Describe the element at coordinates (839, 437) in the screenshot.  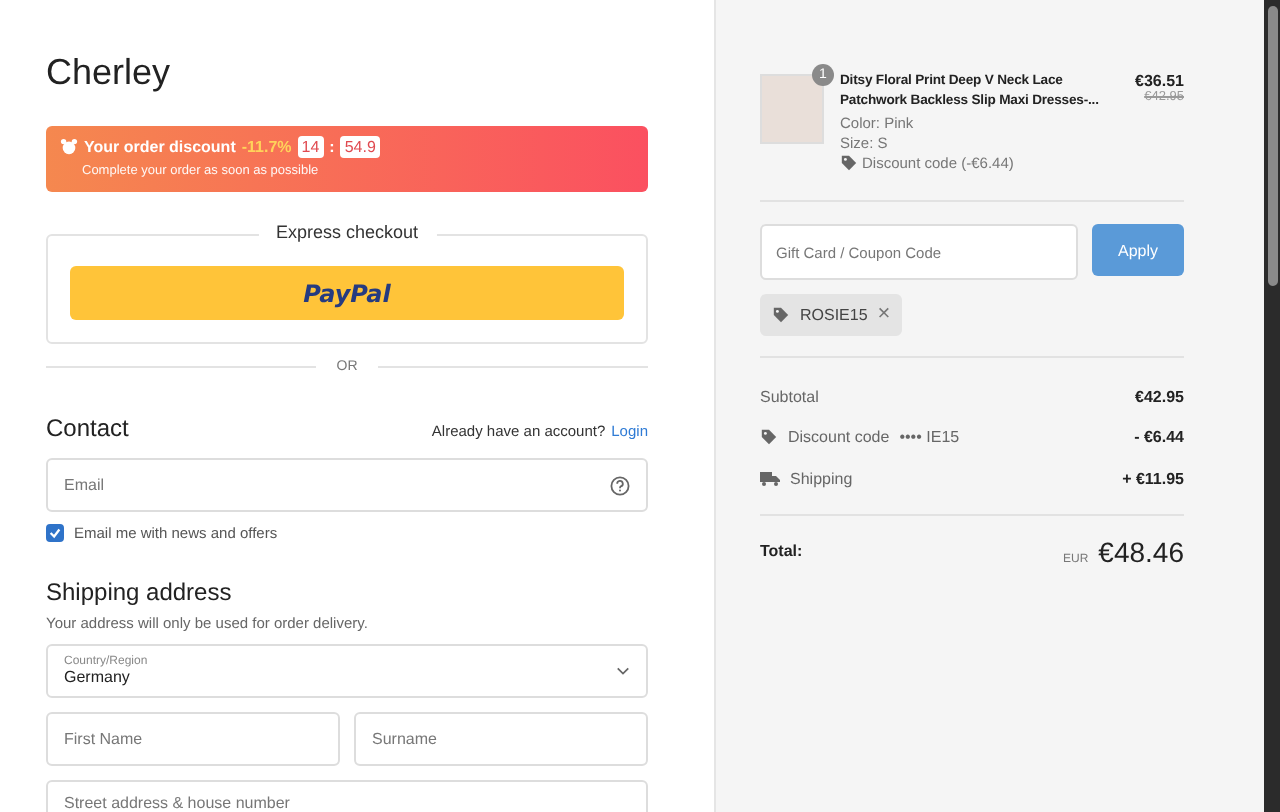
I see `summary-label: Discount code` at that location.